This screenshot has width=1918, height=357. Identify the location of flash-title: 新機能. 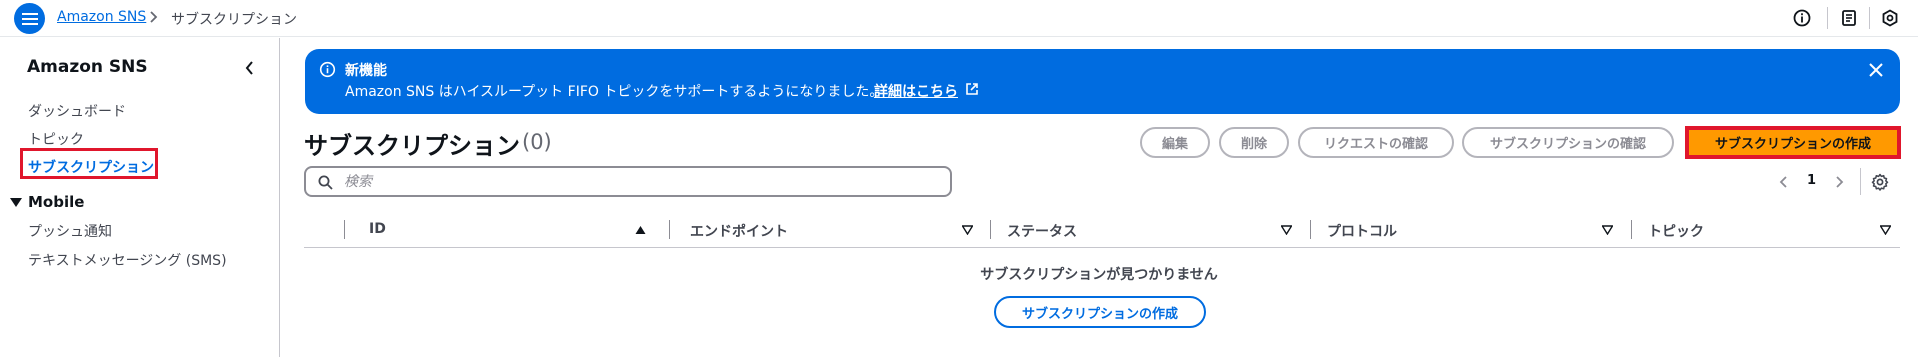
(366, 71).